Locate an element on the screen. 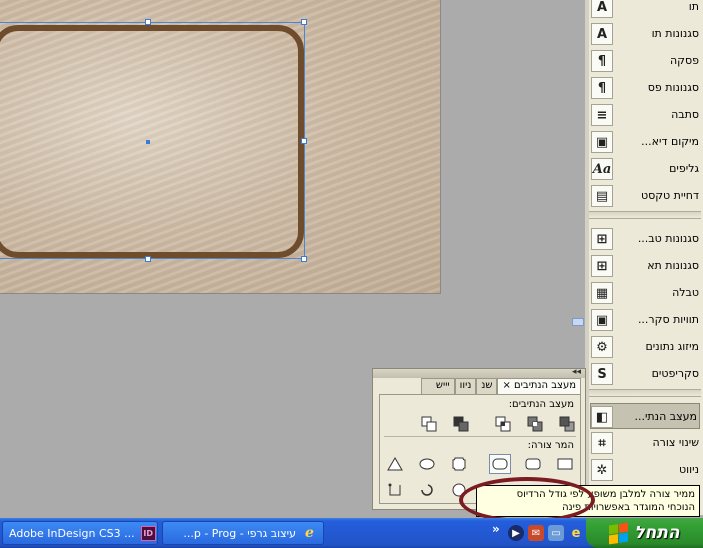 The image size is (703, 548). panel-item-navigator: ✲ ניווט is located at coordinates (646, 470).